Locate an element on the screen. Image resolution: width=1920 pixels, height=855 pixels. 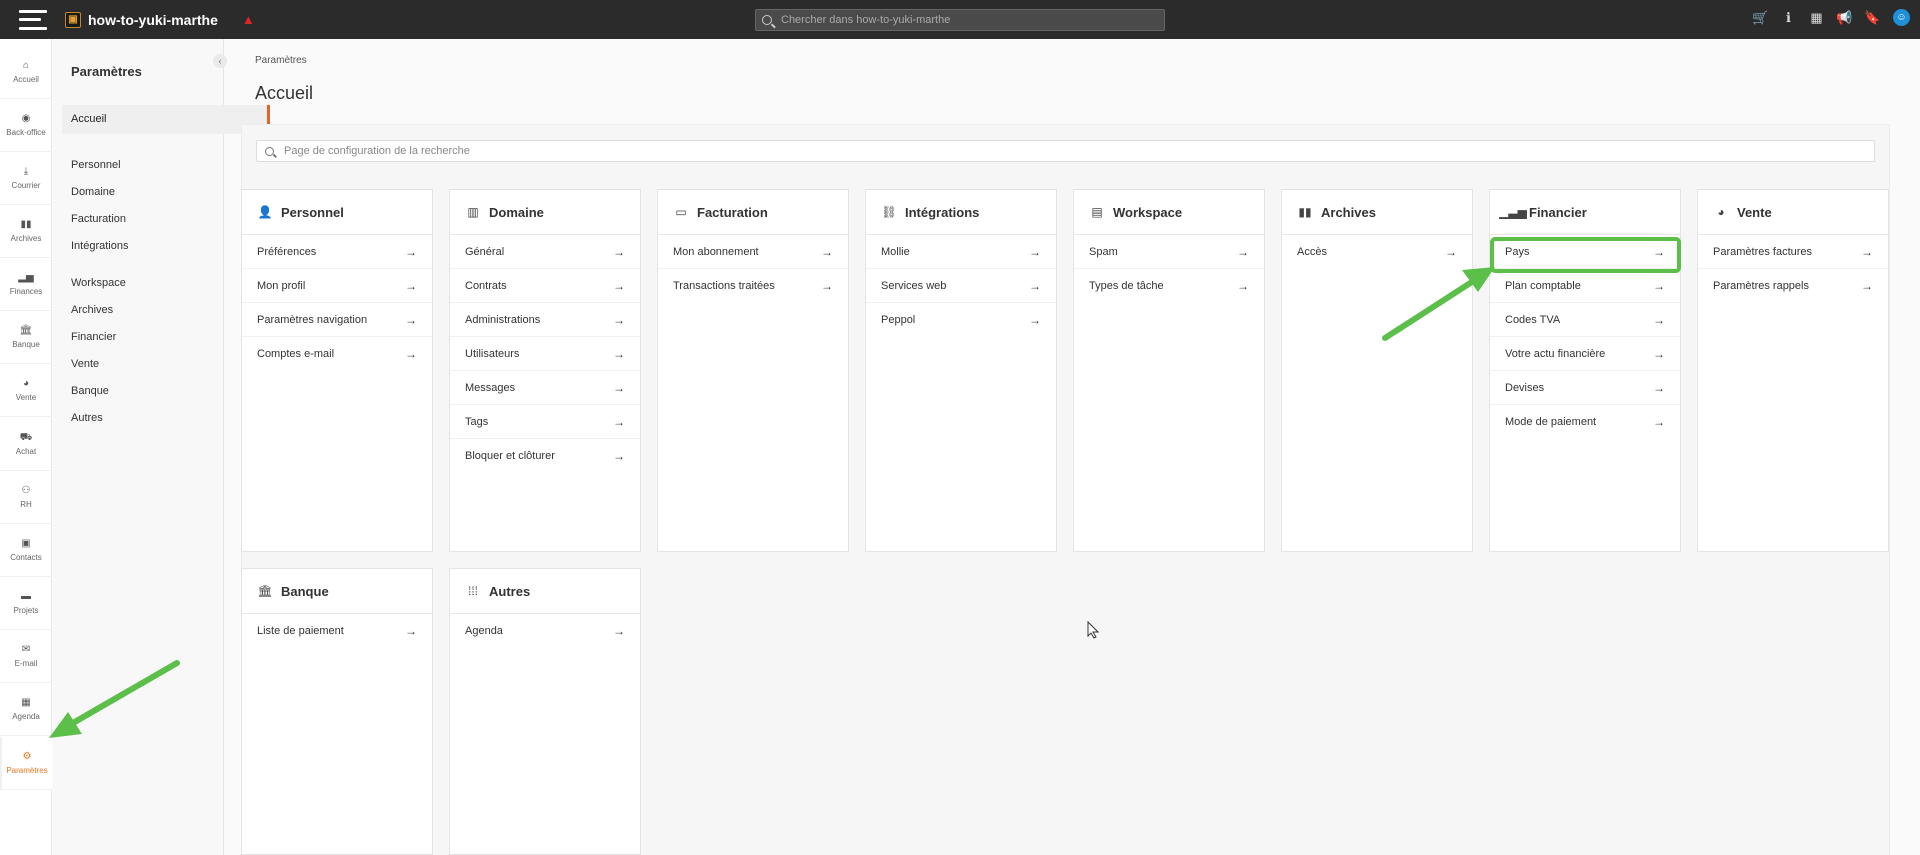
card-link-peppol: Peppol → is located at coordinates (961, 320).